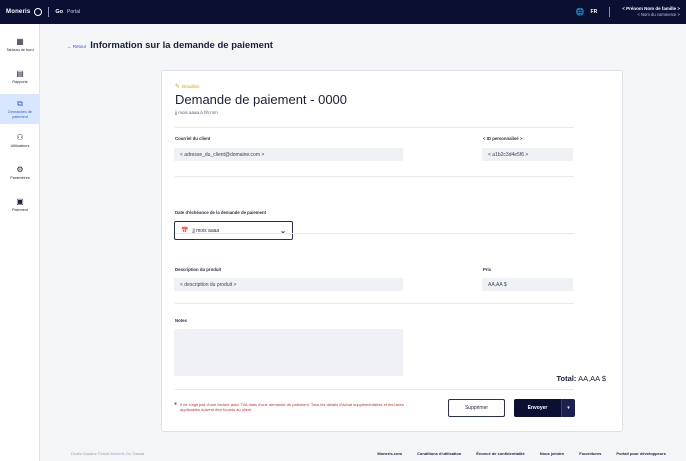 Image resolution: width=686 pixels, height=461 pixels. I want to click on brand-logo: Moneris Go Portal, so click(40, 12).